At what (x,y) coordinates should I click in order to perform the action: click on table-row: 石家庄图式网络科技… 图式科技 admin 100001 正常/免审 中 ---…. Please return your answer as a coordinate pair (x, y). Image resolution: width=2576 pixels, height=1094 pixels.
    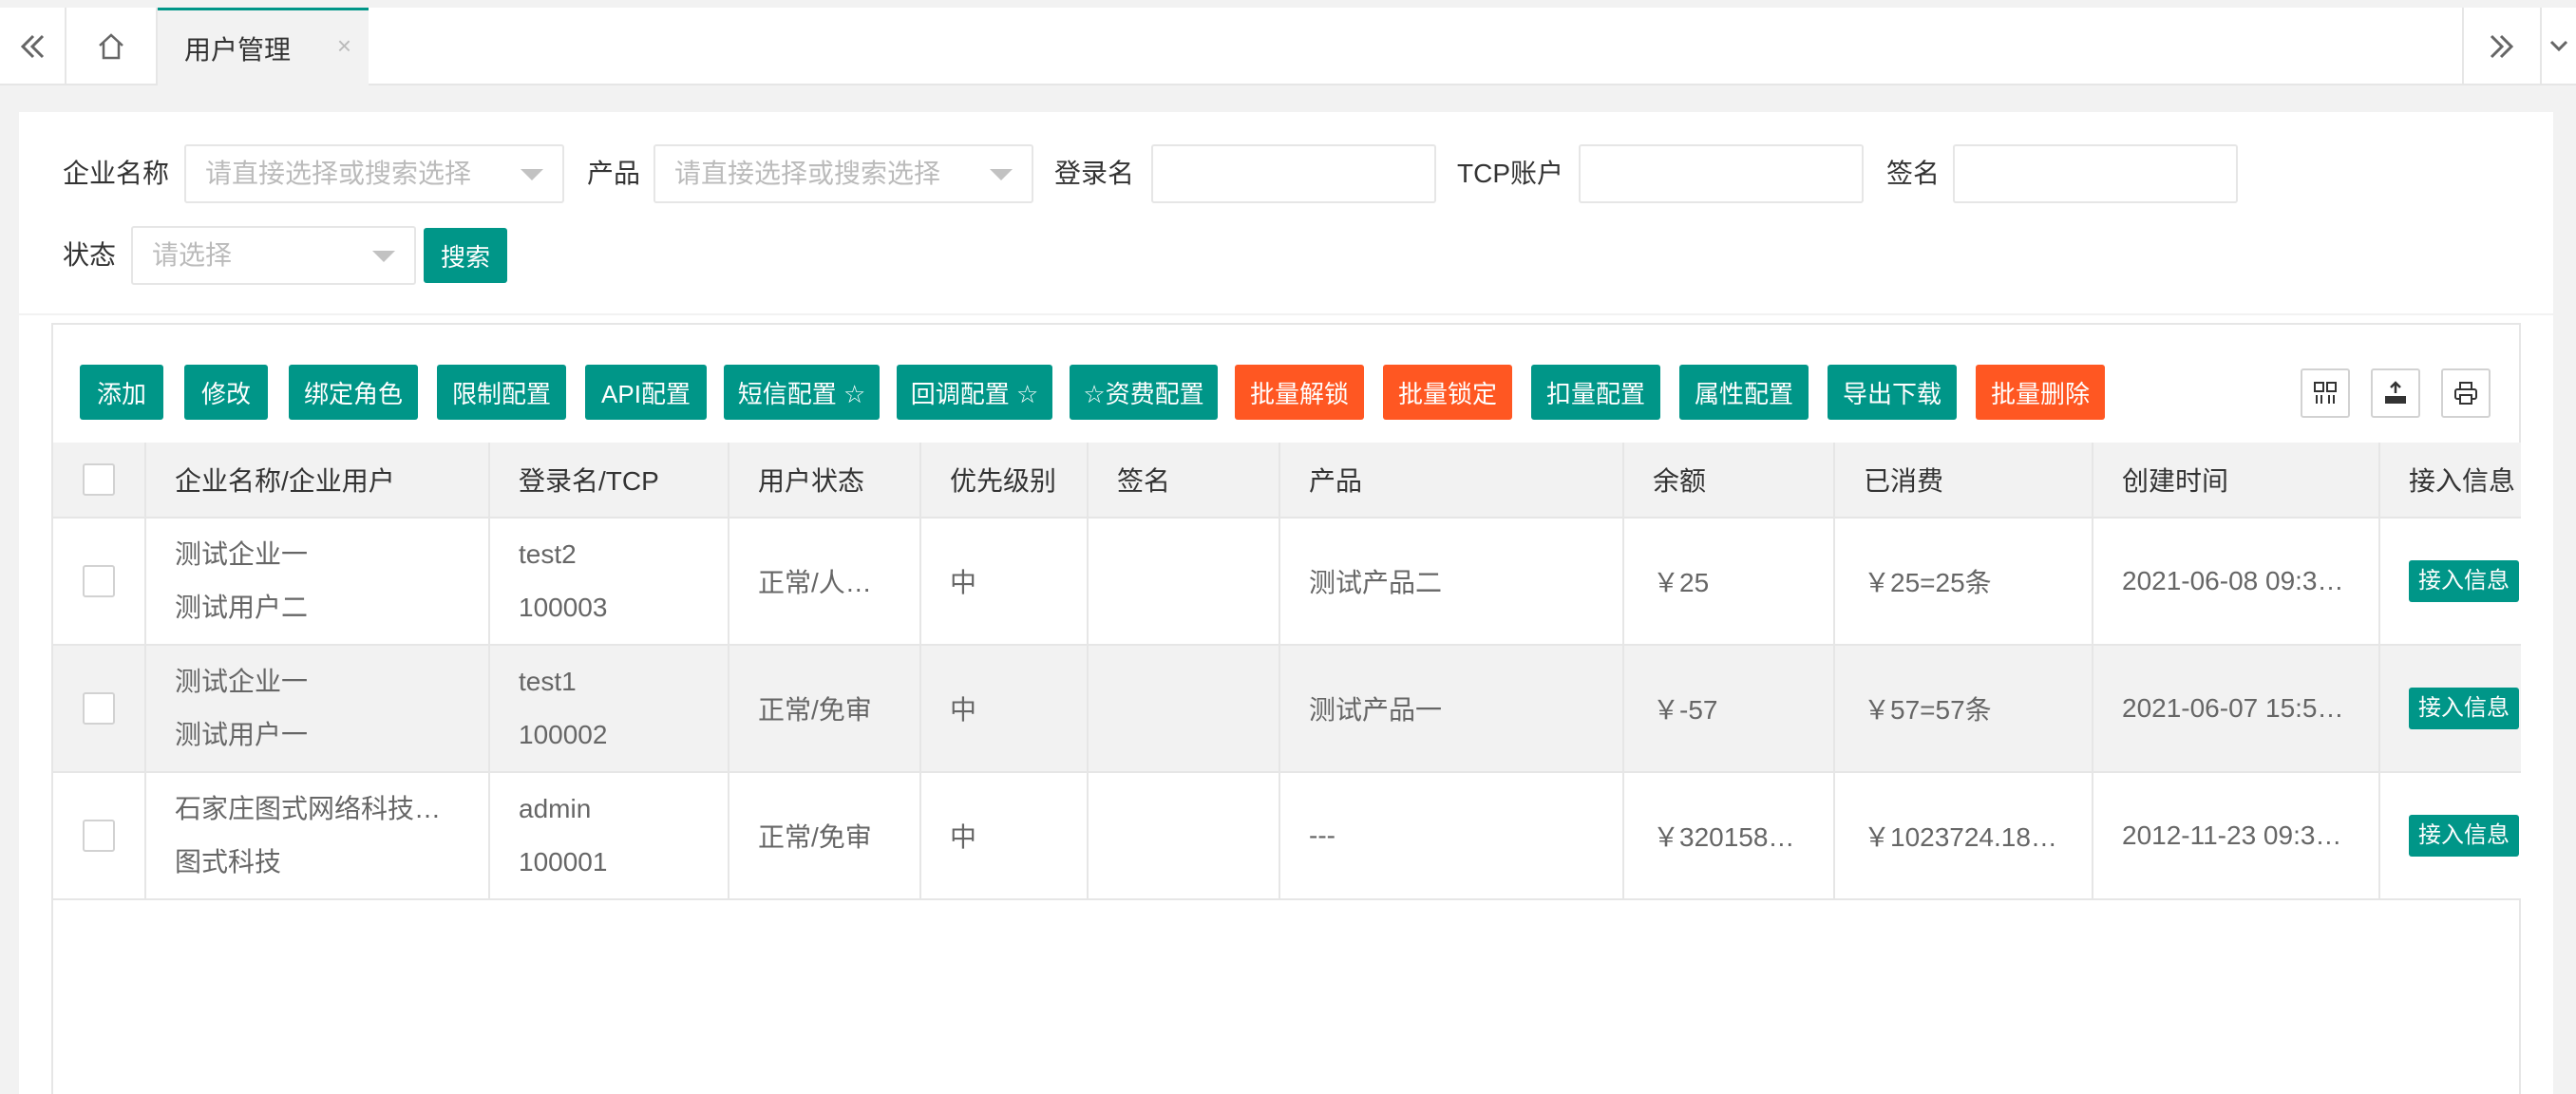
    Looking at the image, I should click on (1287, 836).